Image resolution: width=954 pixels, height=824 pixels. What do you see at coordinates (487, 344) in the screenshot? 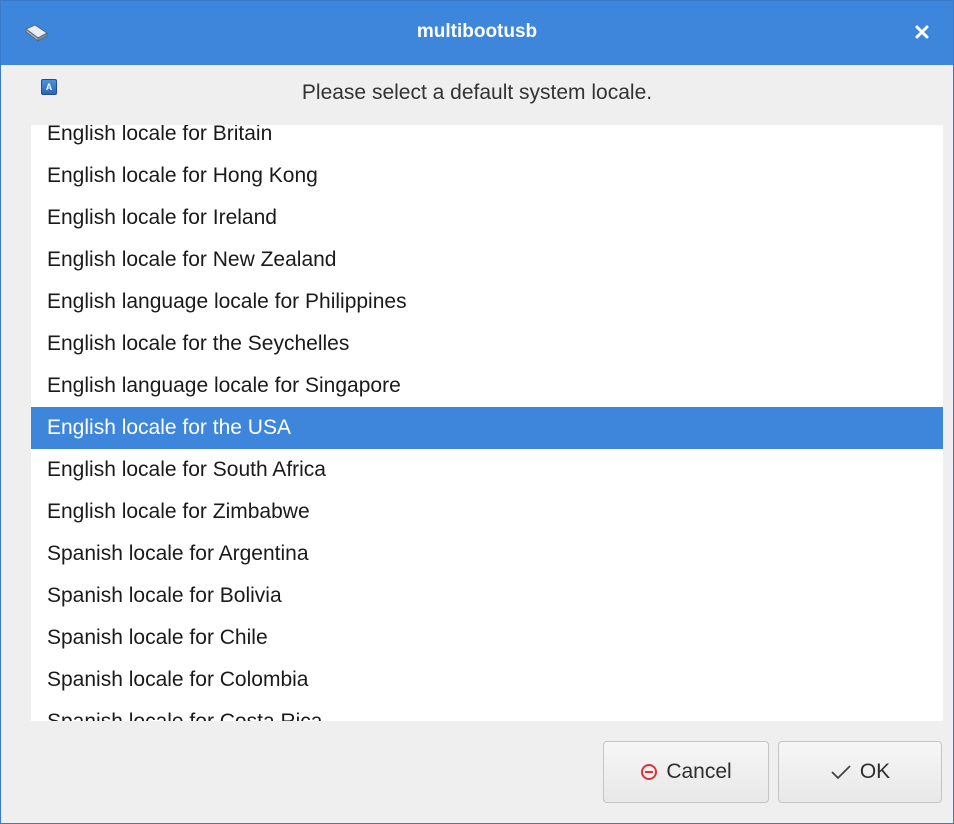
I see `list-item: English locale for the Seychelles` at bounding box center [487, 344].